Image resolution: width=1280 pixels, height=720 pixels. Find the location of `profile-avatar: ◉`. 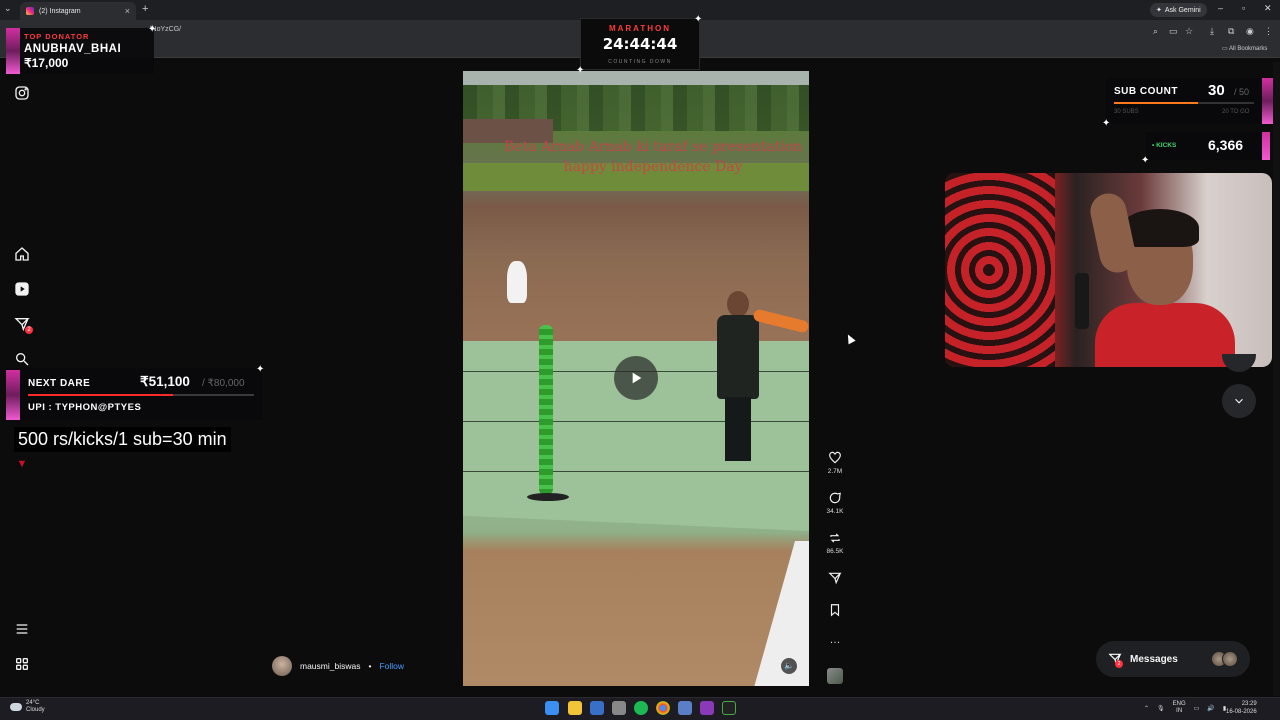

profile-avatar: ◉ is located at coordinates (1250, 31).